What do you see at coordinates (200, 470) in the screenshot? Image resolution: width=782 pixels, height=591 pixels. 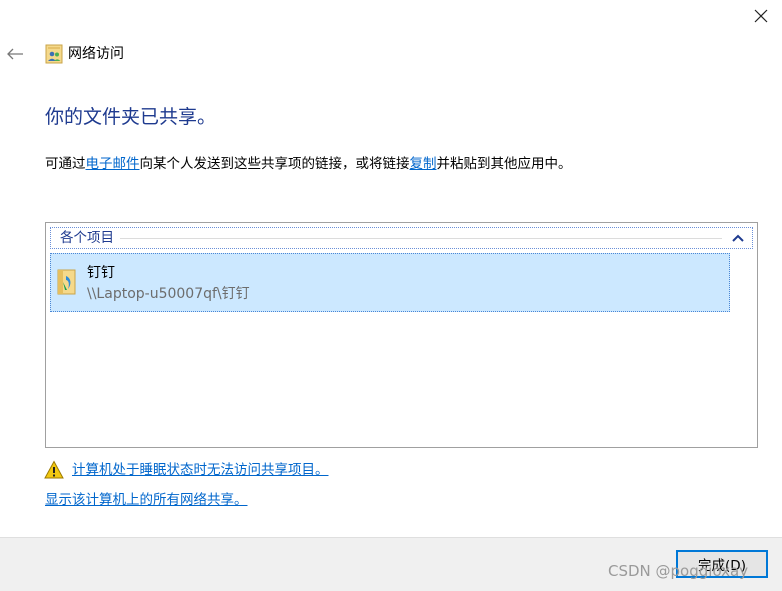 I see `sleep-warning-link: 计算机处于睡眠状态时无法访问共享项目。` at bounding box center [200, 470].